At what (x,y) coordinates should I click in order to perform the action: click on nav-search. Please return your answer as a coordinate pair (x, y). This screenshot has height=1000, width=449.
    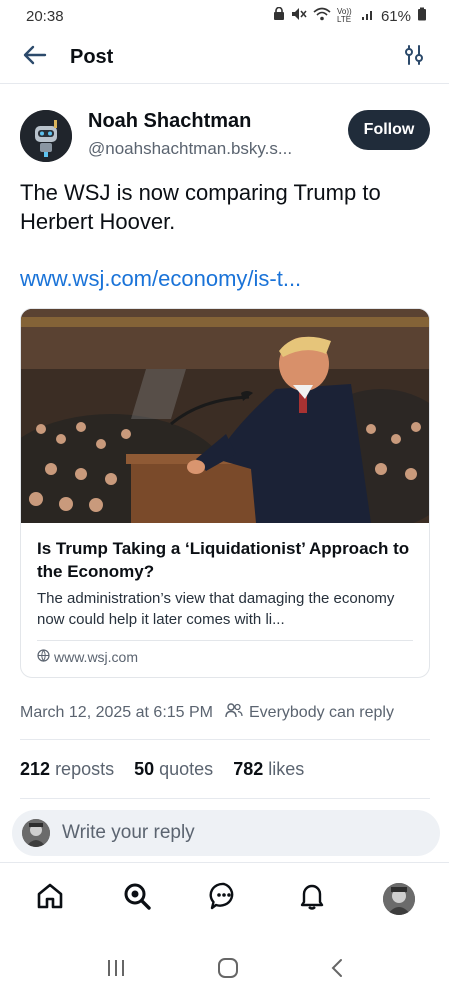
    Looking at the image, I should click on (137, 899).